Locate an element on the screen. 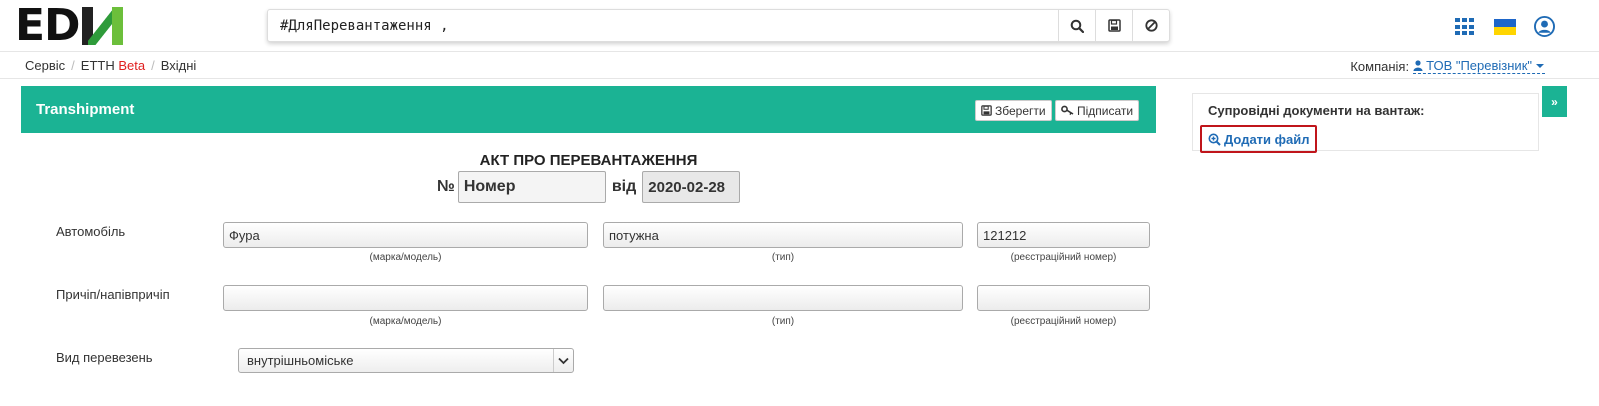 The image size is (1599, 406). double-chevron-right-icon: » is located at coordinates (1554, 101).